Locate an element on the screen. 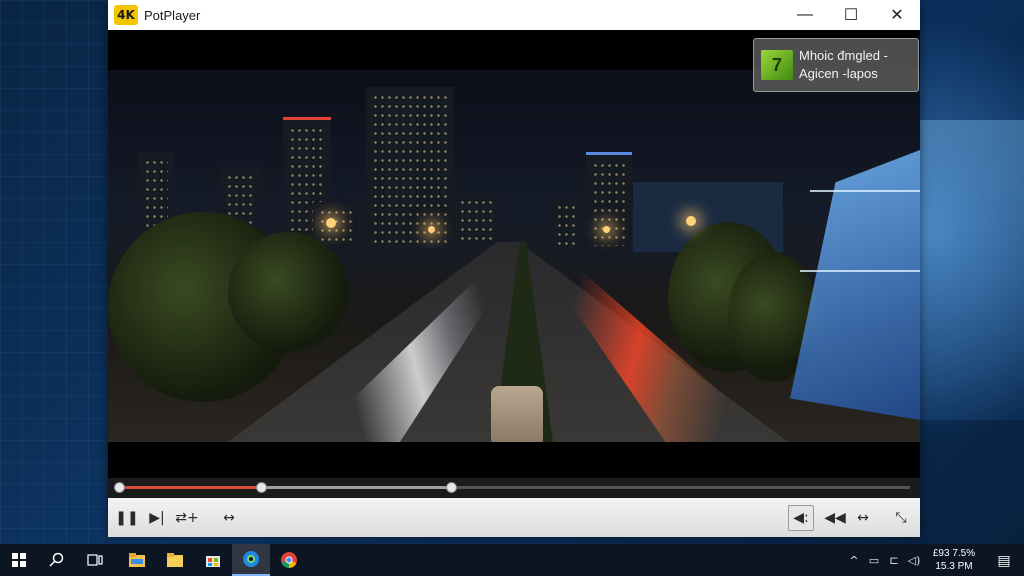 Image resolution: width=1024 pixels, height=576 pixels. chrome-icon is located at coordinates (289, 560).